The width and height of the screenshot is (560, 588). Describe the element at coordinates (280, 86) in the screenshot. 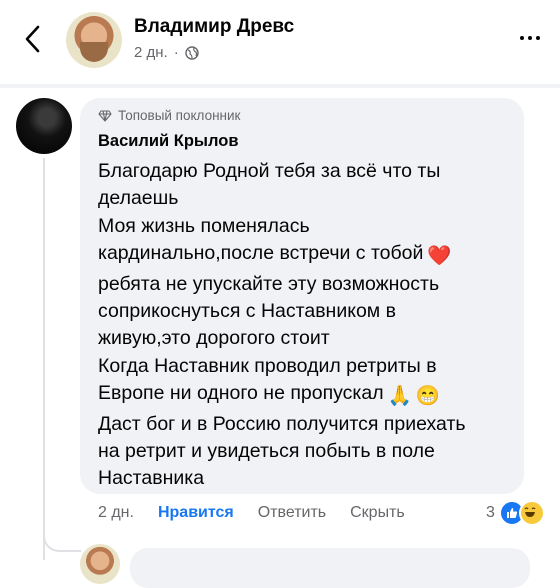

I see `section-divider` at that location.